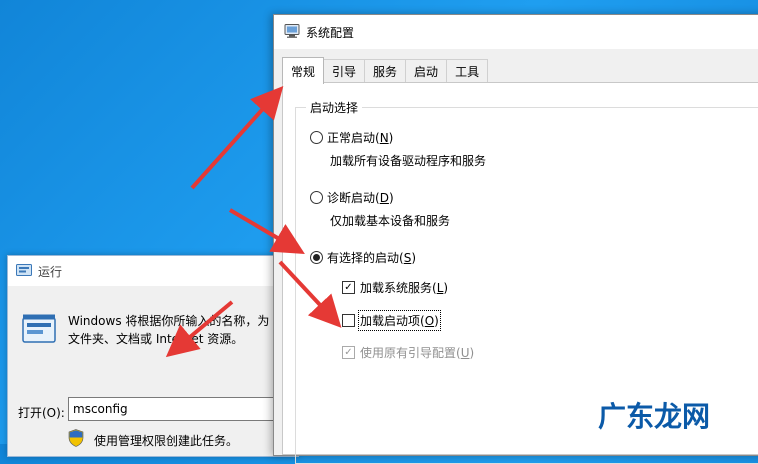 Image resolution: width=758 pixels, height=464 pixels. I want to click on normal-startup-label-prefix: 正常启动(, so click(353, 138).